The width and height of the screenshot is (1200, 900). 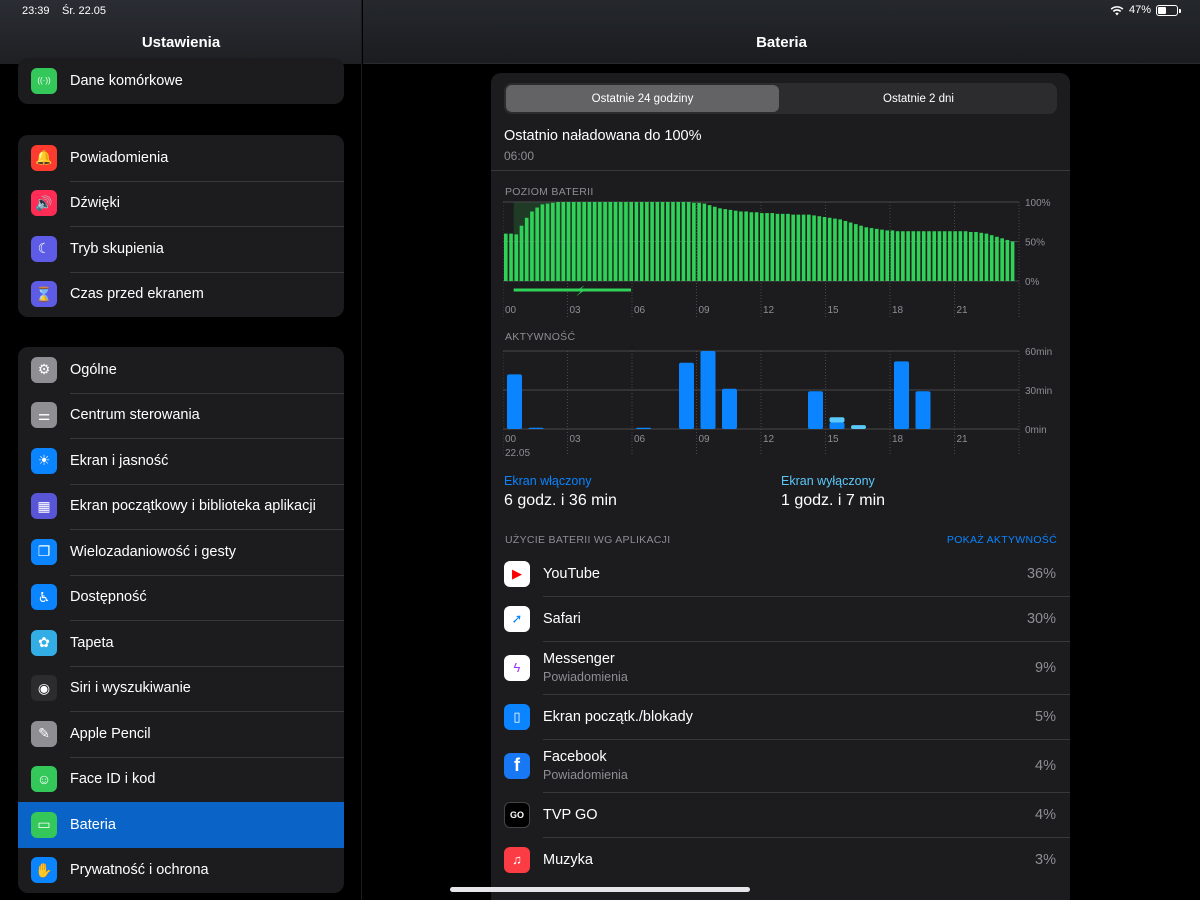 I want to click on pencil-icon: ✎, so click(x=44, y=733).